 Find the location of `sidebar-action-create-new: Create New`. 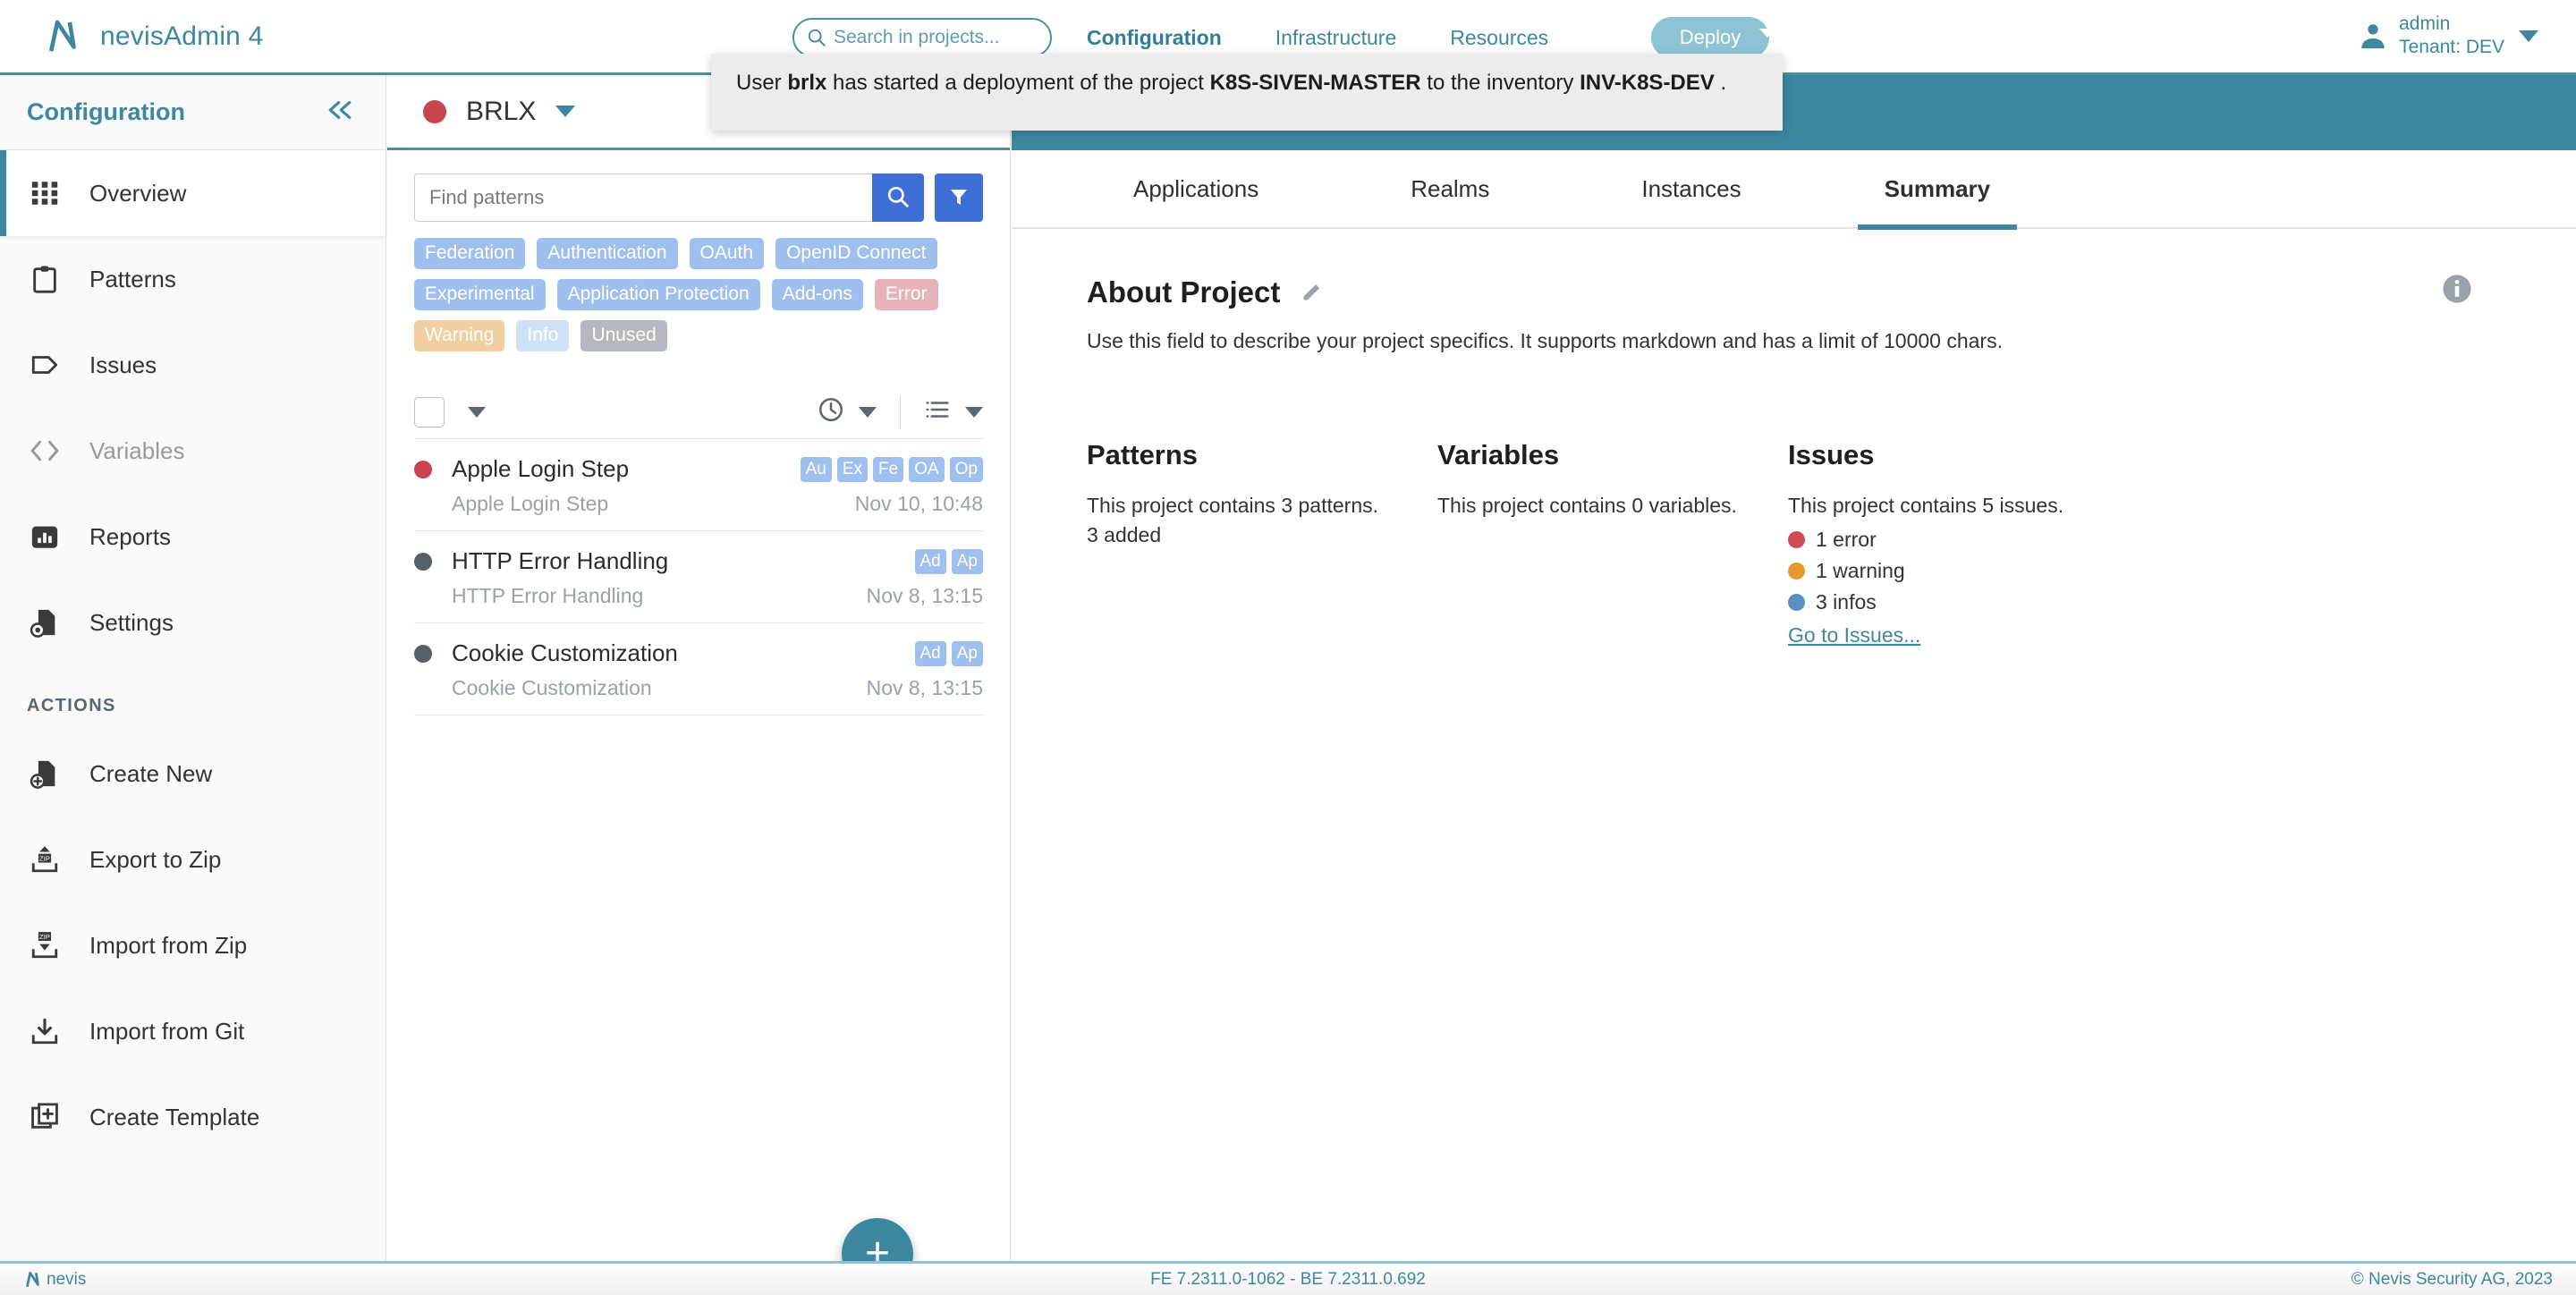

sidebar-action-create-new: Create New is located at coordinates (193, 774).